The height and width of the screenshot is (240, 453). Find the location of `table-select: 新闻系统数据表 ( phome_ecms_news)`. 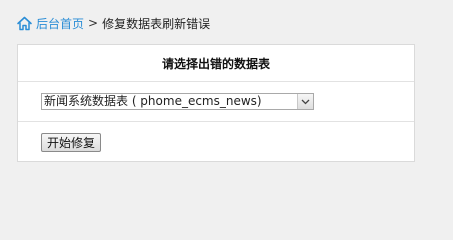

table-select: 新闻系统数据表 ( phome_ecms_news) is located at coordinates (177, 101).